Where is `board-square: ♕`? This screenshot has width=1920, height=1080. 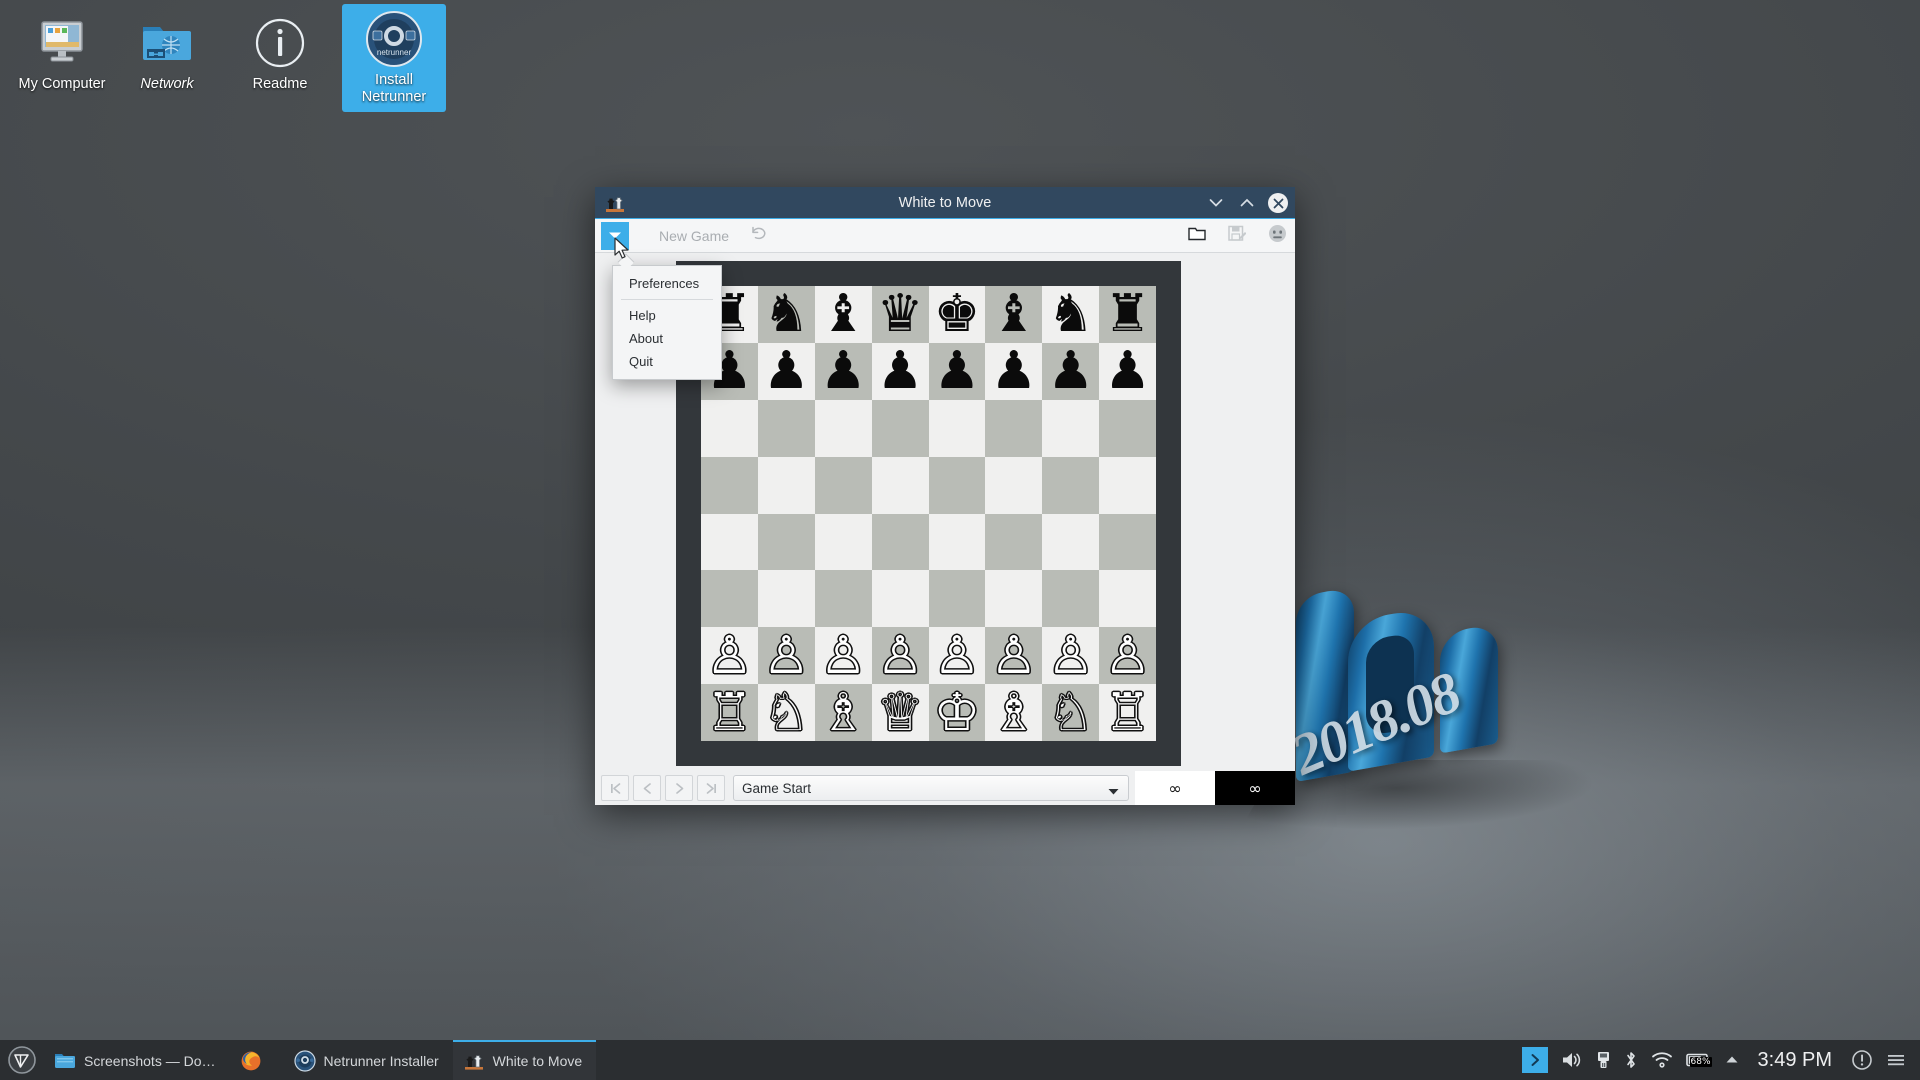 board-square: ♕ is located at coordinates (900, 712).